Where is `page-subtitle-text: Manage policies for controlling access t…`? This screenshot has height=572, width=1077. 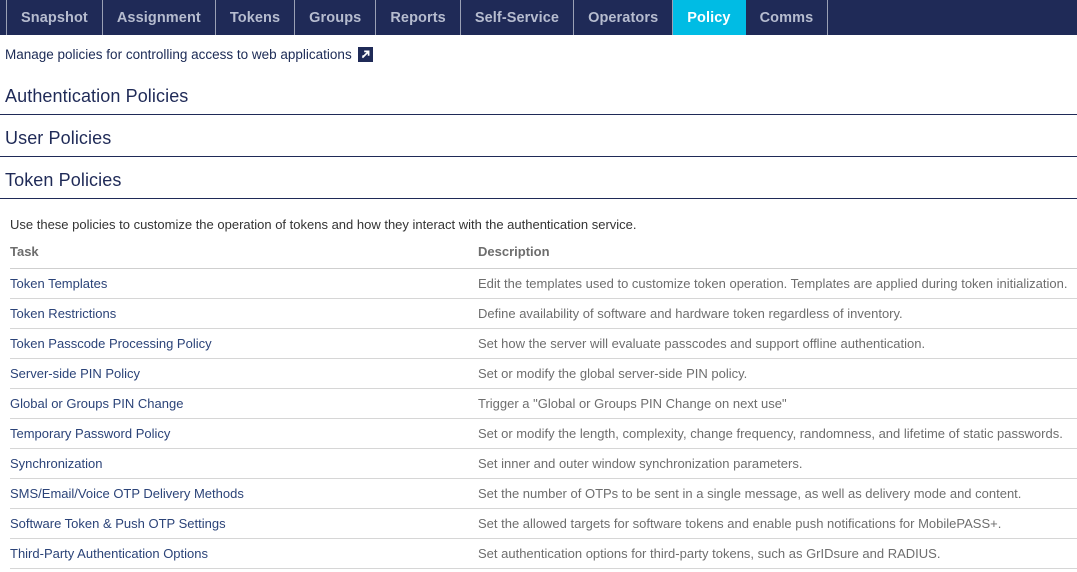 page-subtitle-text: Manage policies for controlling access t… is located at coordinates (178, 54).